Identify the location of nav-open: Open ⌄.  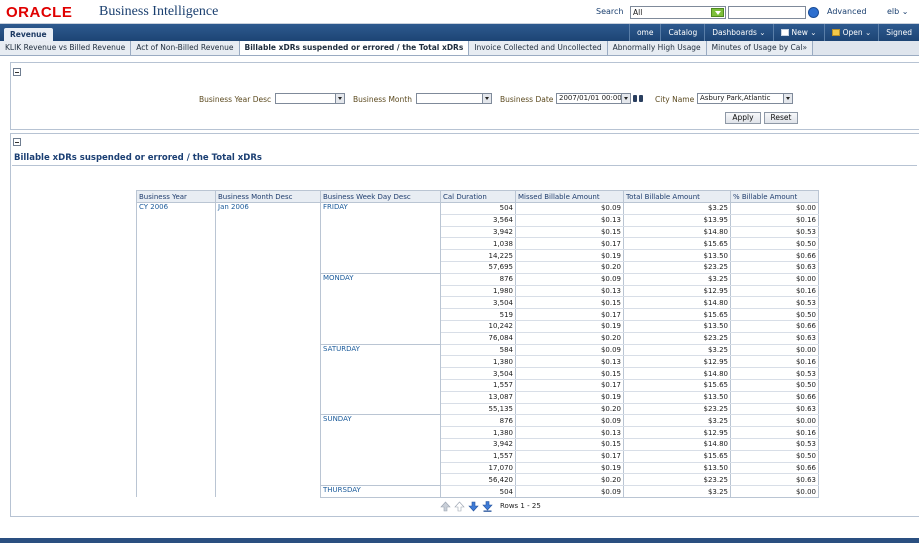
(851, 32).